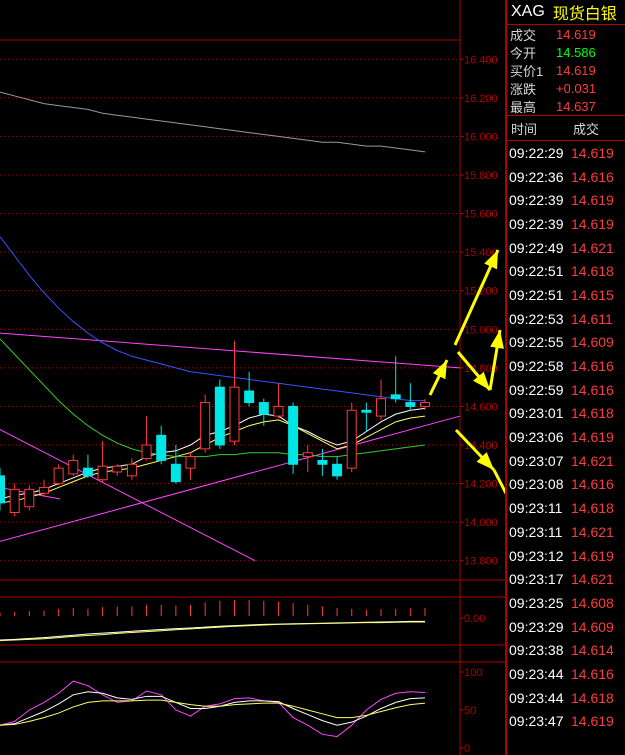 The height and width of the screenshot is (755, 625). I want to click on quote-label: 今开, so click(523, 53).